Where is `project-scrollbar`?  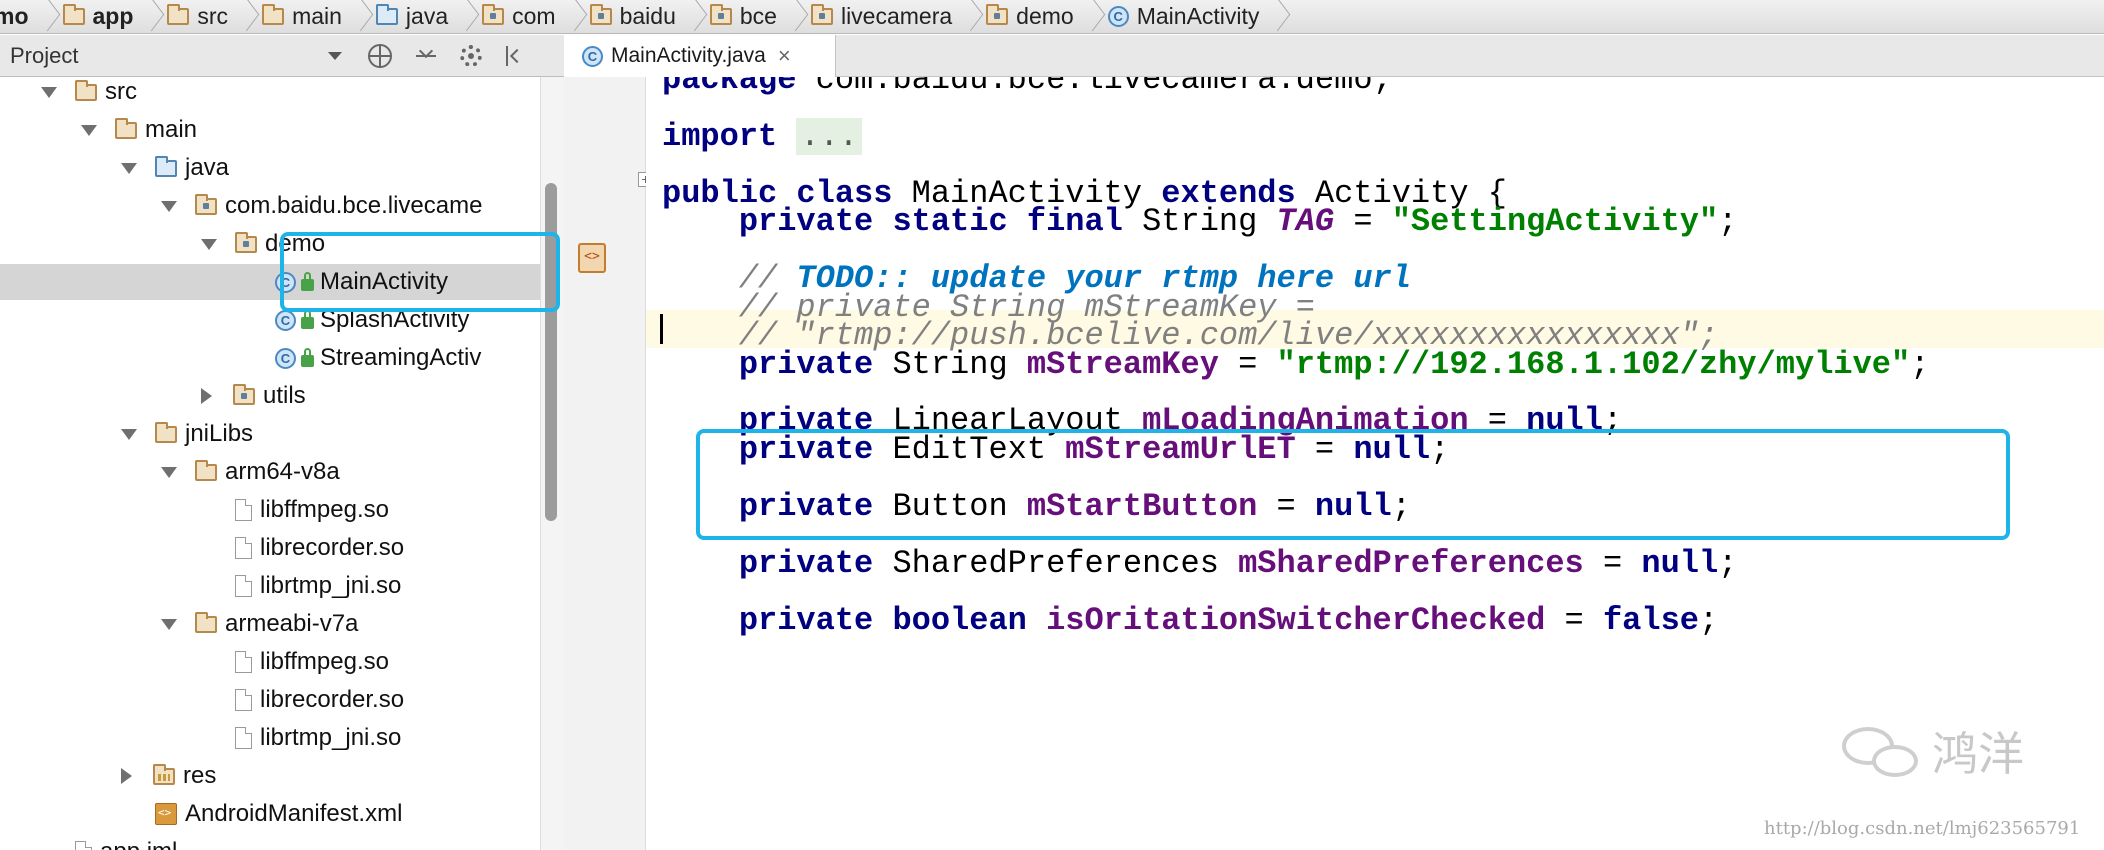
project-scrollbar is located at coordinates (552, 463).